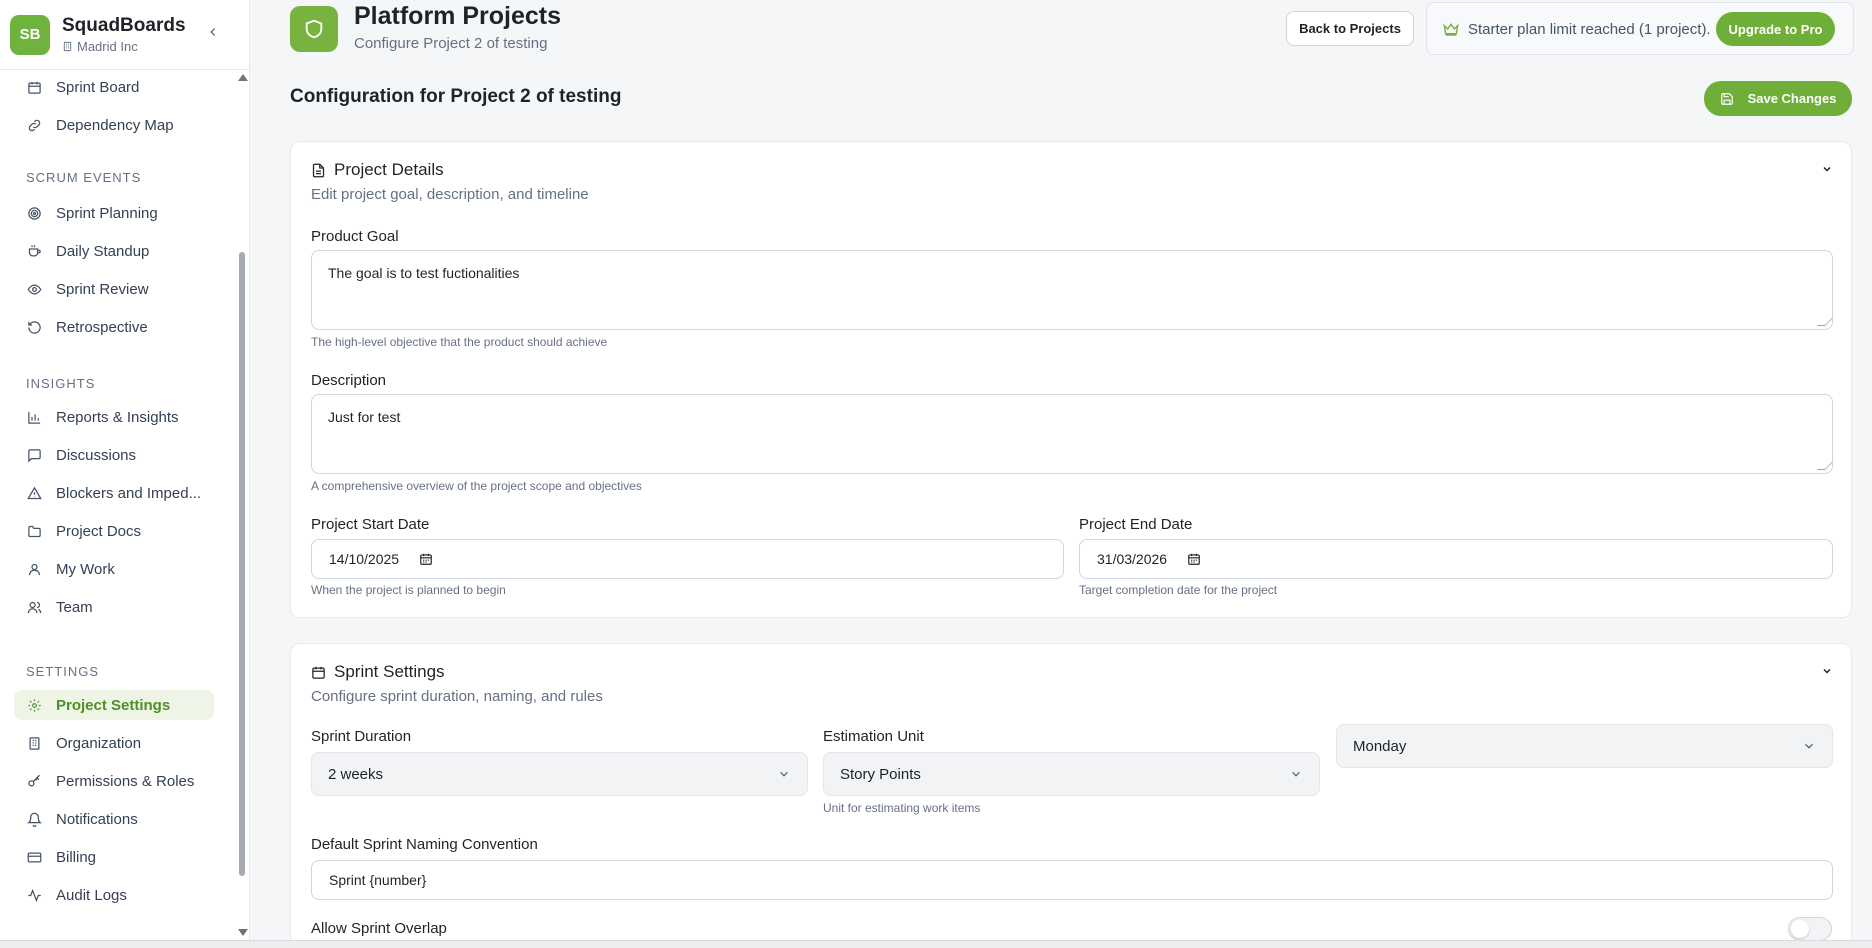 This screenshot has width=1872, height=948. Describe the element at coordinates (114, 607) in the screenshot. I see `sidebar-item-team: Team` at that location.